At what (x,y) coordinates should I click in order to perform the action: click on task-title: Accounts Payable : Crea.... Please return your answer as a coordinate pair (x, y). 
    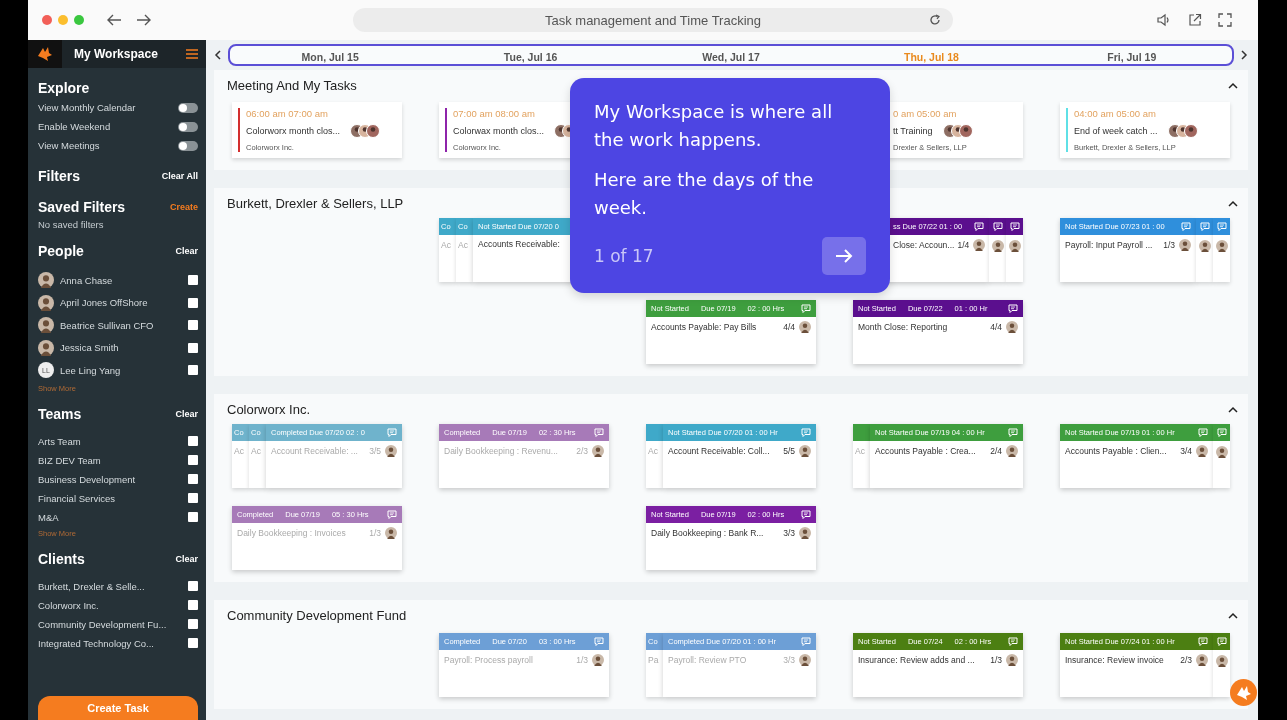
    Looking at the image, I should click on (925, 451).